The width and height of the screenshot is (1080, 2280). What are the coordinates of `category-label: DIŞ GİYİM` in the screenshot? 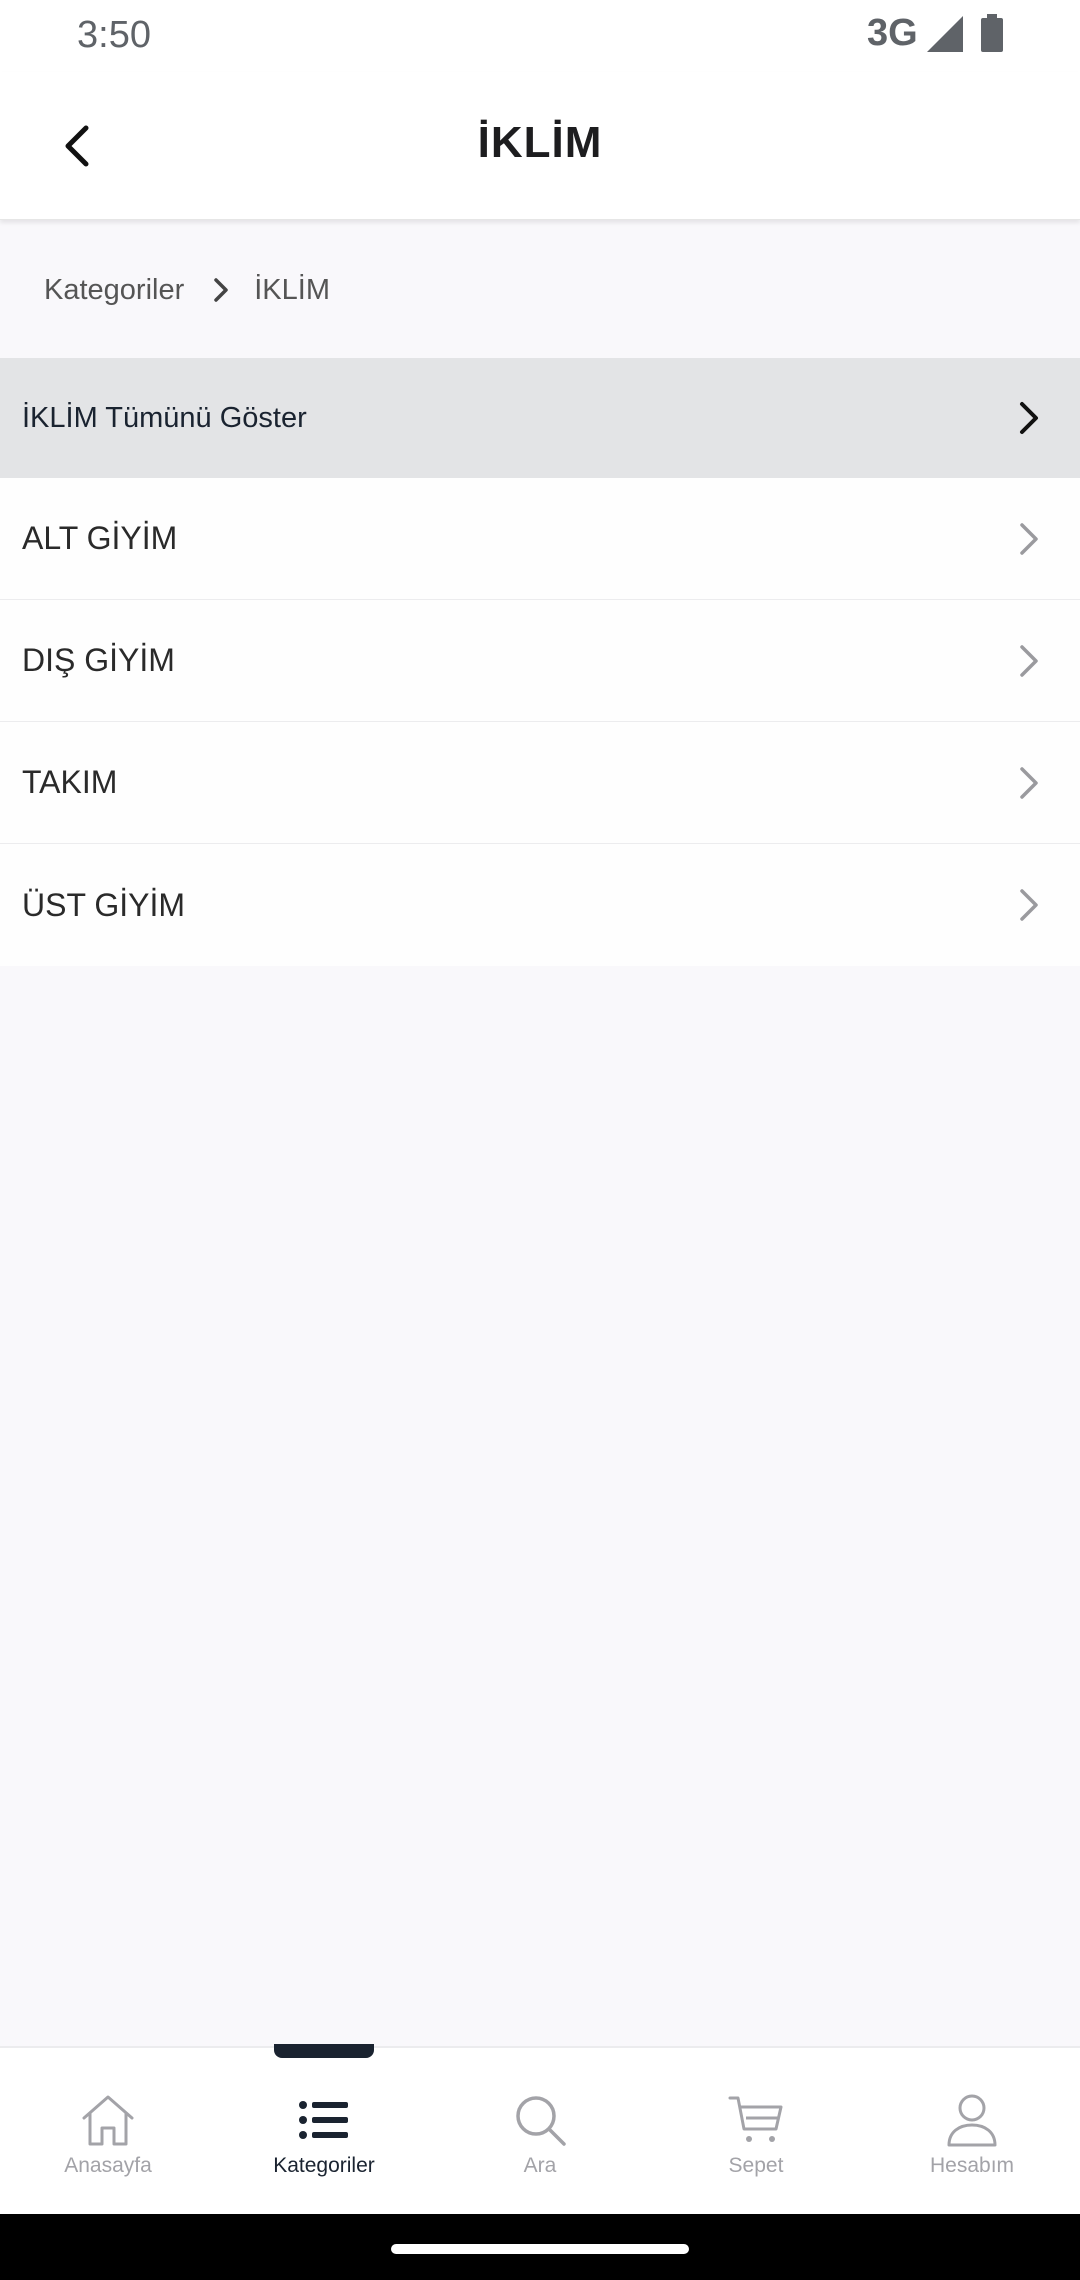 It's located at (98, 660).